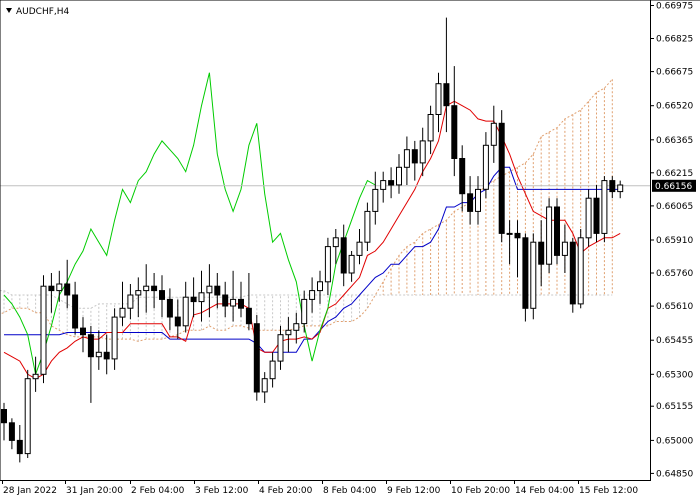 This screenshot has width=700, height=500. I want to click on y-tick-label: 0.65155, so click(674, 407).